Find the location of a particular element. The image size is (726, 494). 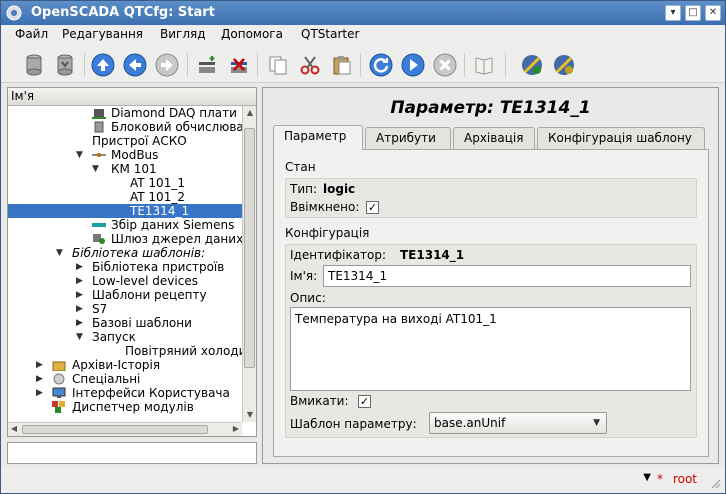

tree-item-templates-lib: ▼ Бібліотека шаблонів: is located at coordinates (125, 253).